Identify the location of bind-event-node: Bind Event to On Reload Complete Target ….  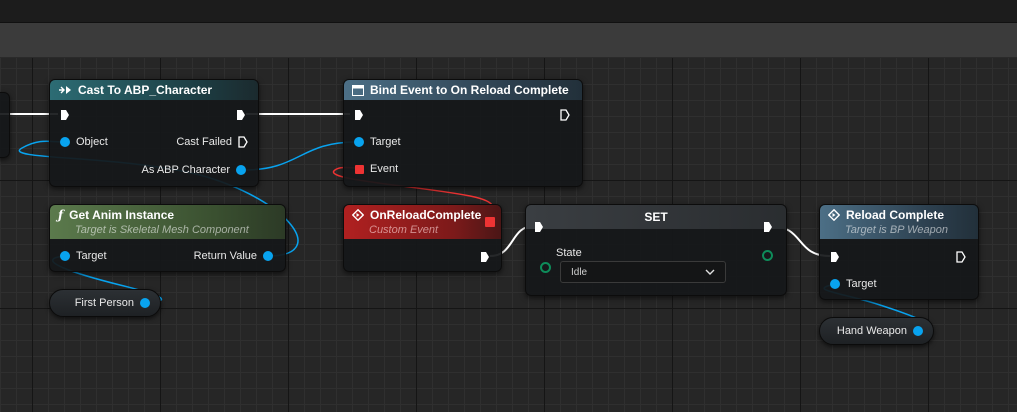
(463, 133).